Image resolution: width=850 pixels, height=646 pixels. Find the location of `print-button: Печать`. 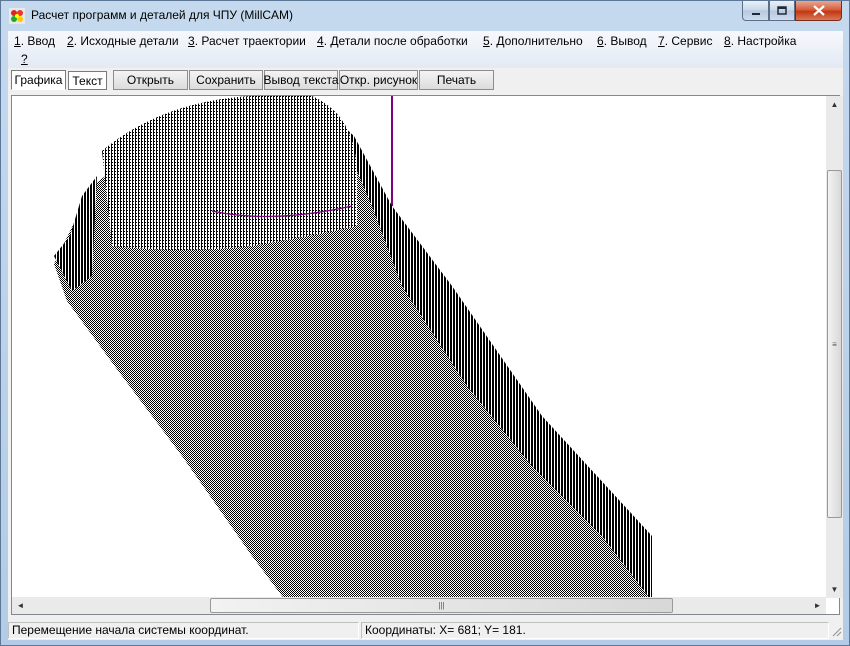

print-button: Печать is located at coordinates (456, 80).